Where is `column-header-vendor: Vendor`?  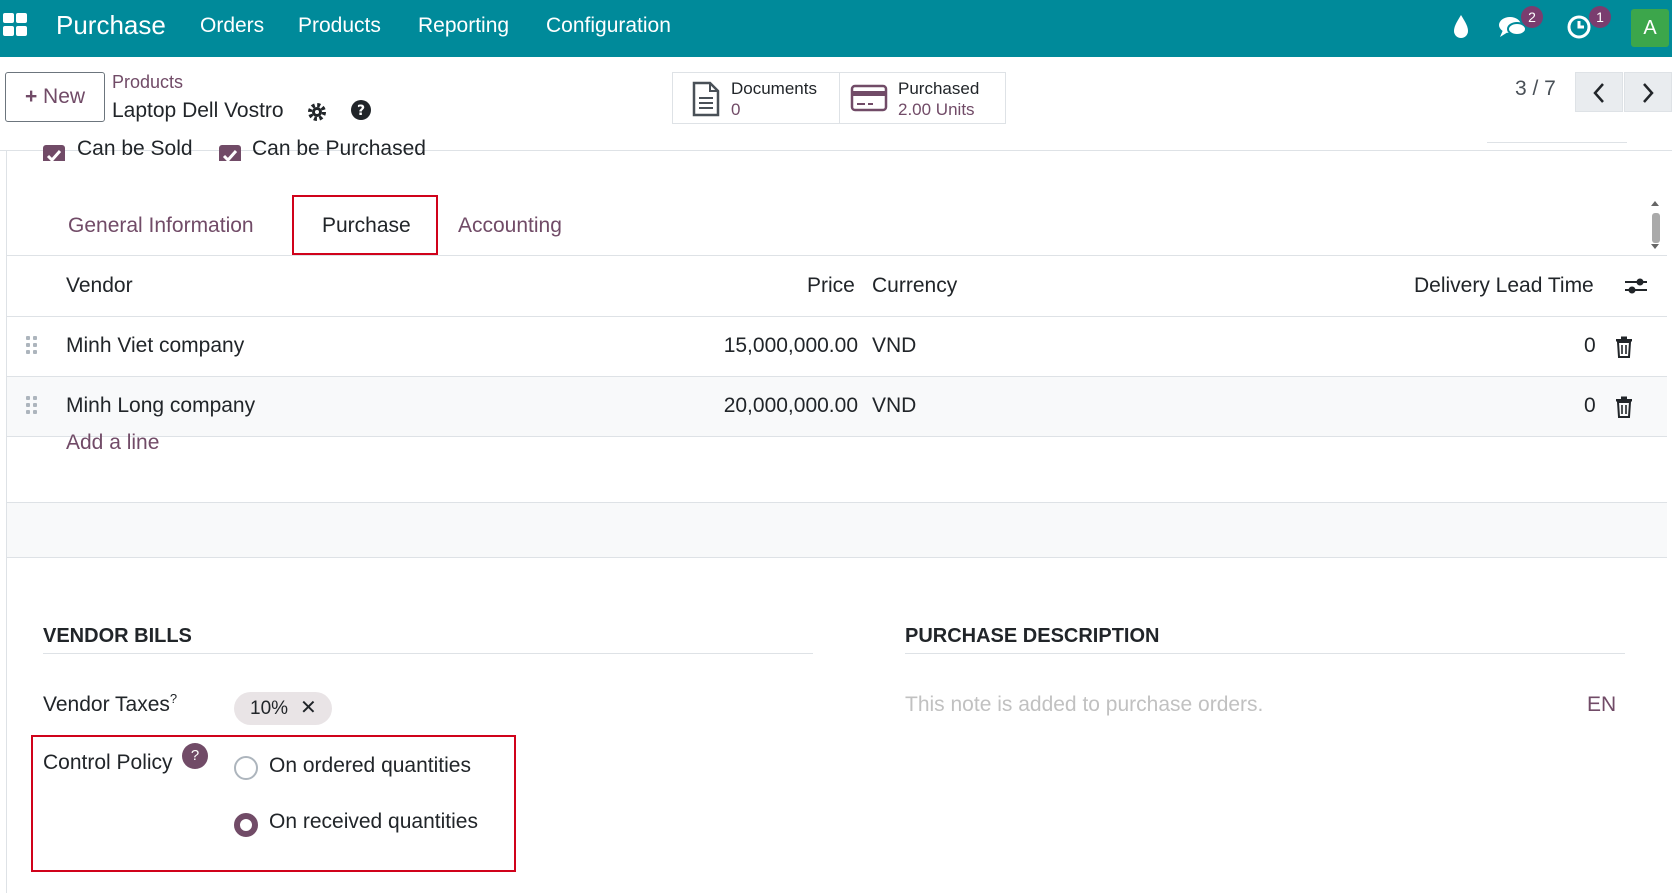 column-header-vendor: Vendor is located at coordinates (99, 286).